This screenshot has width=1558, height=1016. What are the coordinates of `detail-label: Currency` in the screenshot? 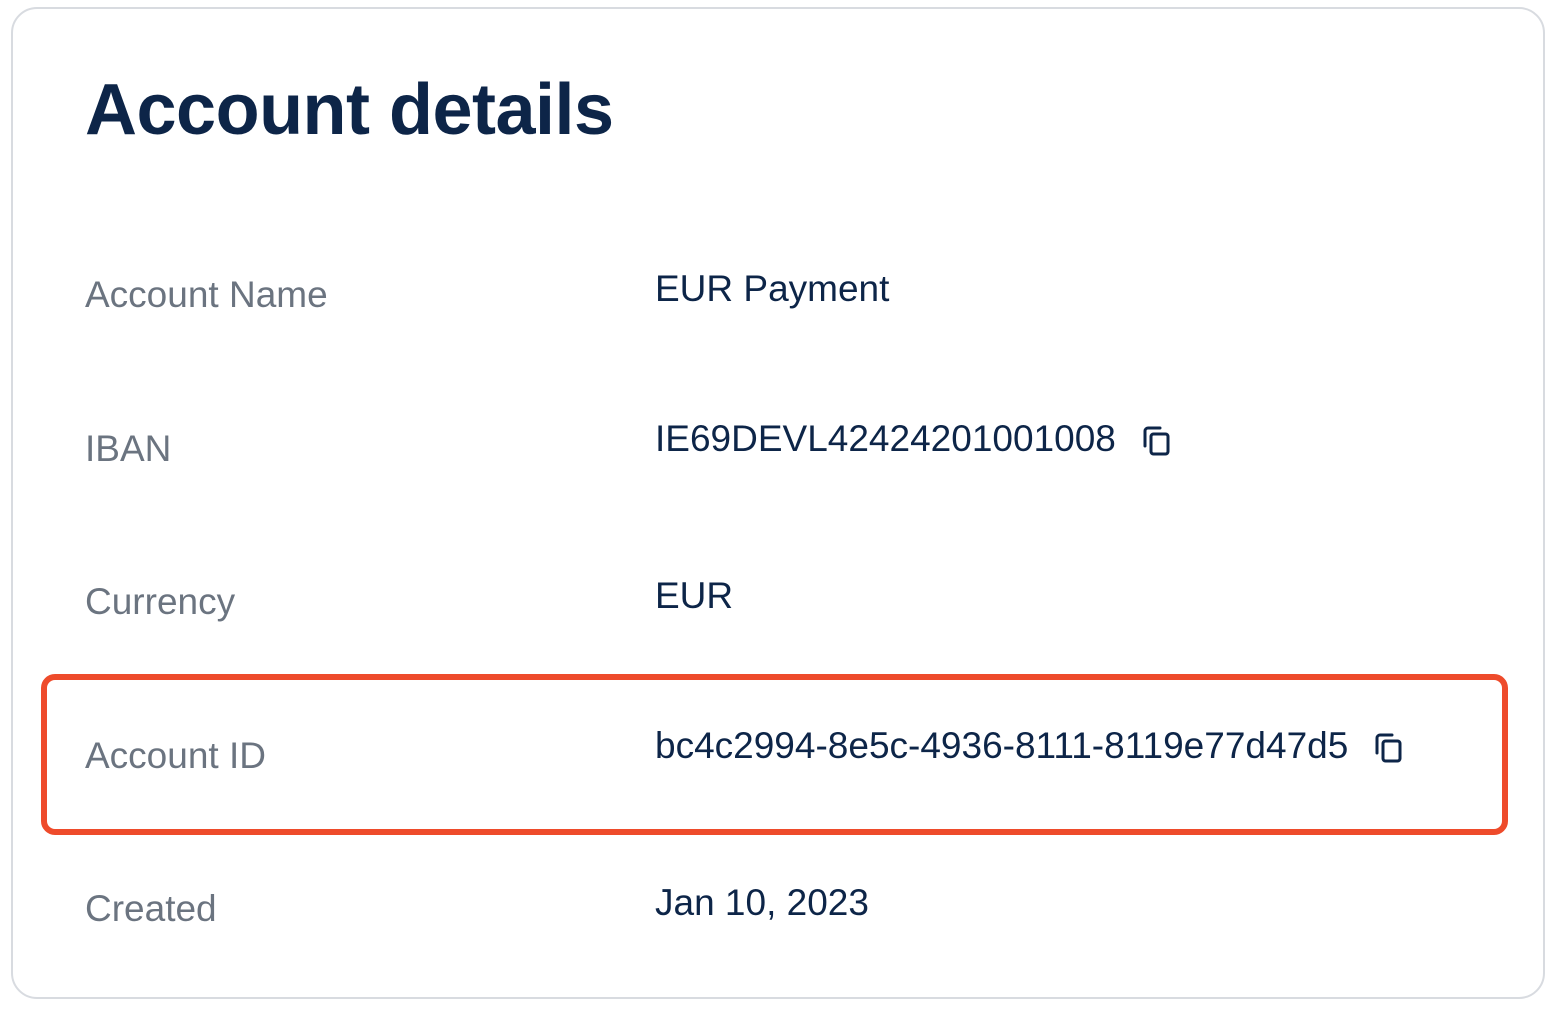 It's located at (160, 601).